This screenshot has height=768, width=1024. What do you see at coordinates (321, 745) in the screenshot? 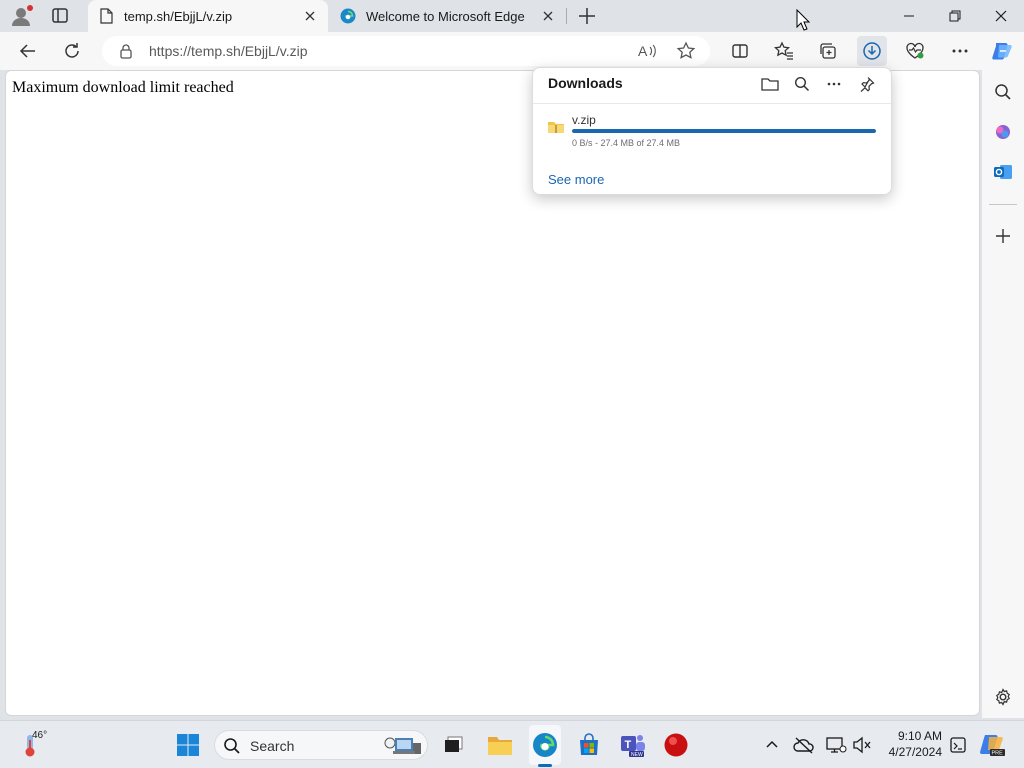
I see `taskbar-search: Search` at bounding box center [321, 745].